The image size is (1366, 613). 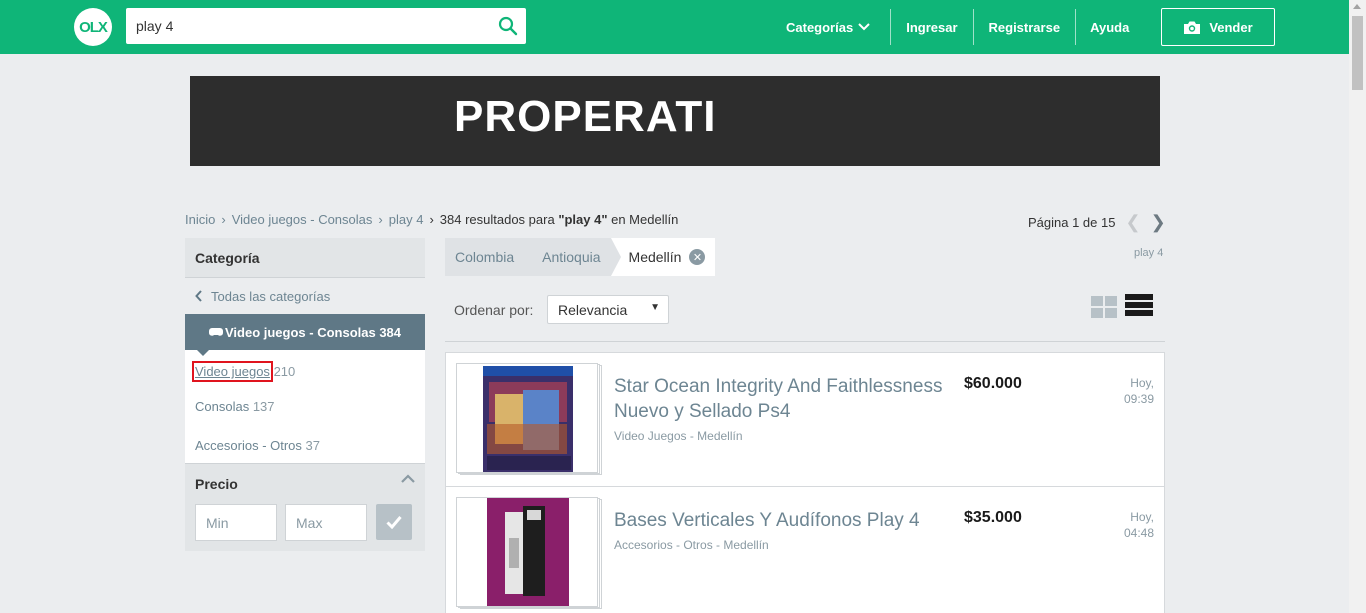 What do you see at coordinates (585, 116) in the screenshot?
I see `banner-text: PROPERATI` at bounding box center [585, 116].